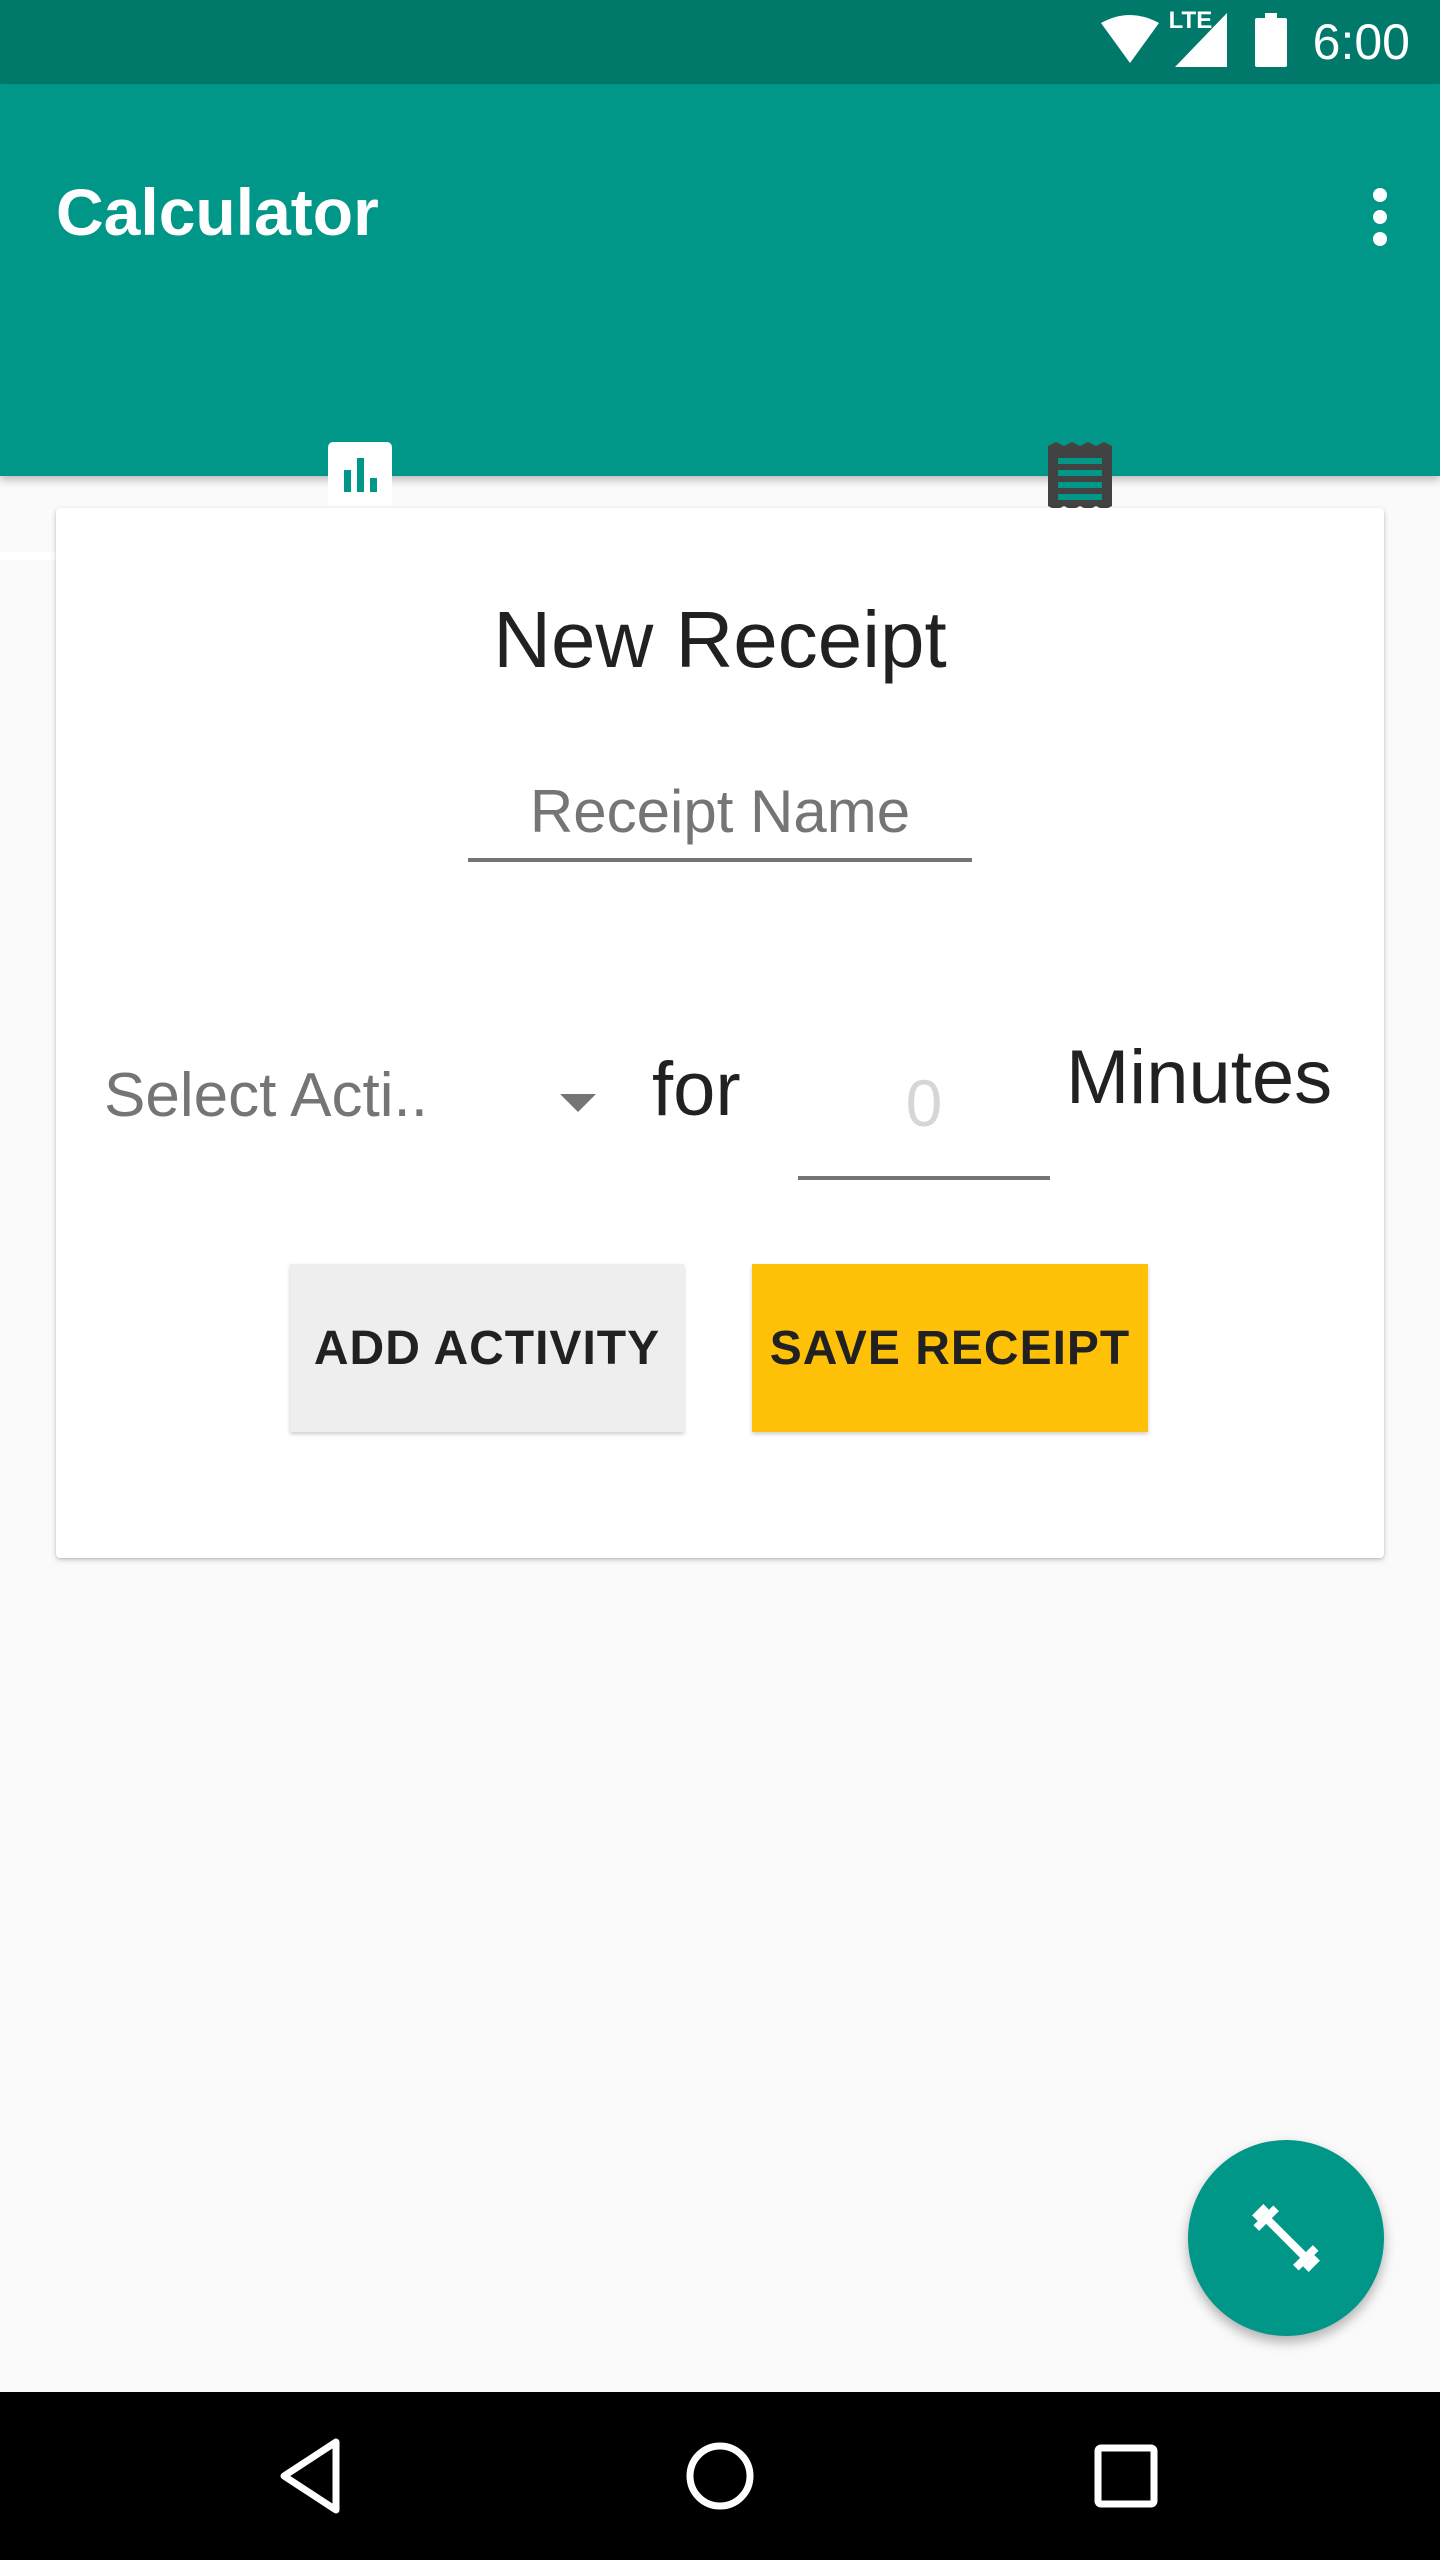  I want to click on recents-icon, so click(1126, 2476).